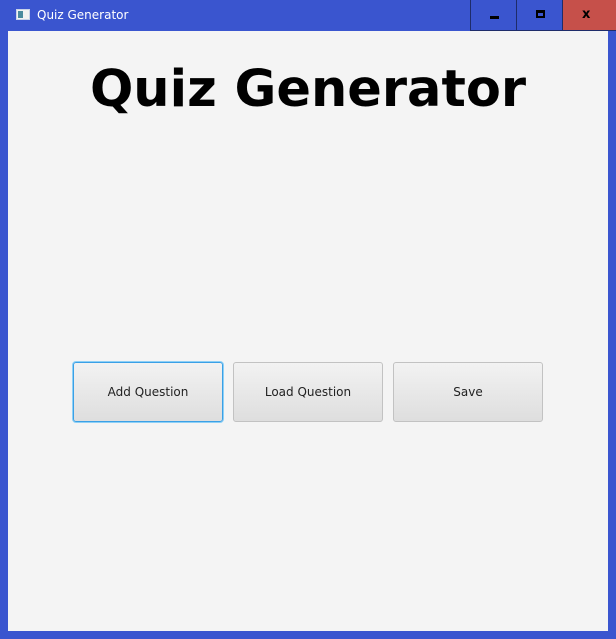 This screenshot has width=616, height=639. I want to click on maximize-button, so click(539, 15).